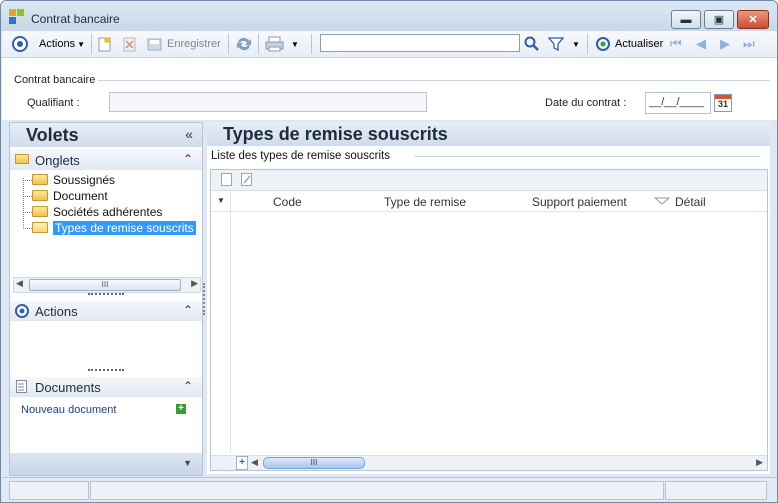 The width and height of the screenshot is (778, 503). I want to click on column-header-support-paiement: Support paiement, so click(579, 202).